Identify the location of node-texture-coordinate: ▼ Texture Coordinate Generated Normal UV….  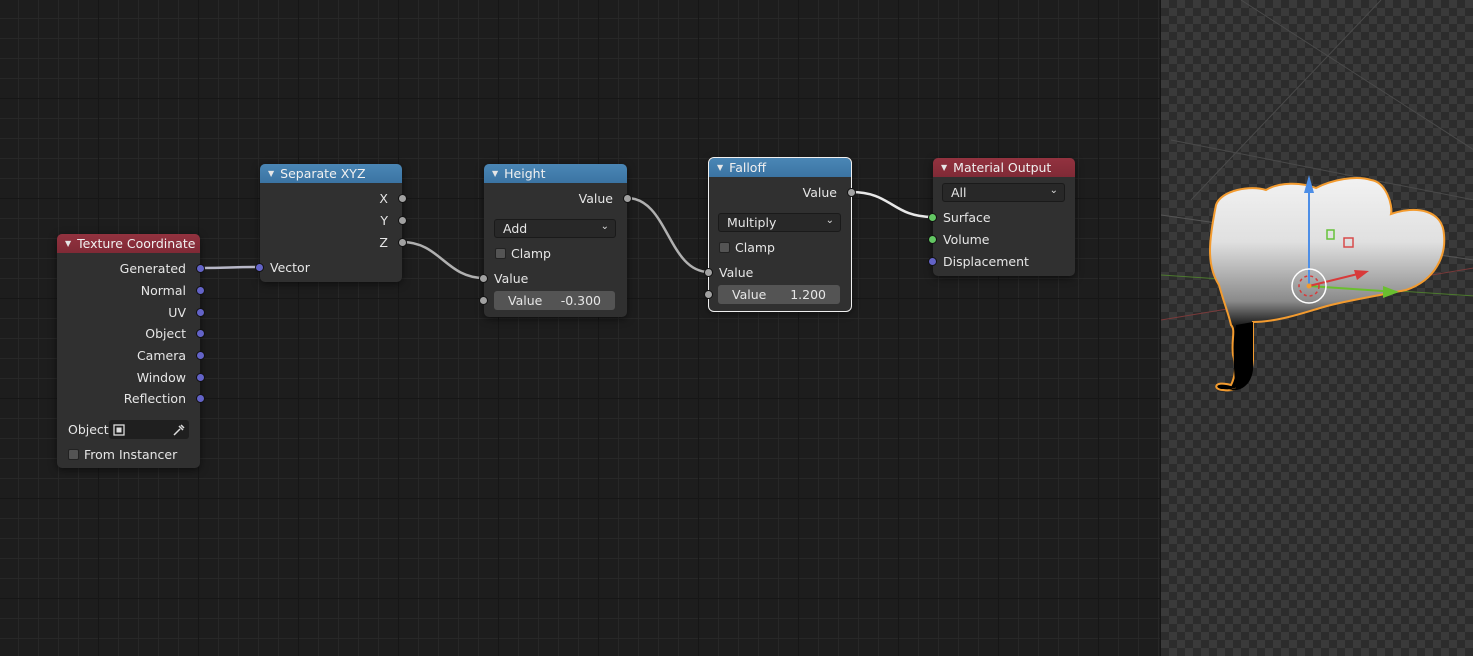
(131, 351).